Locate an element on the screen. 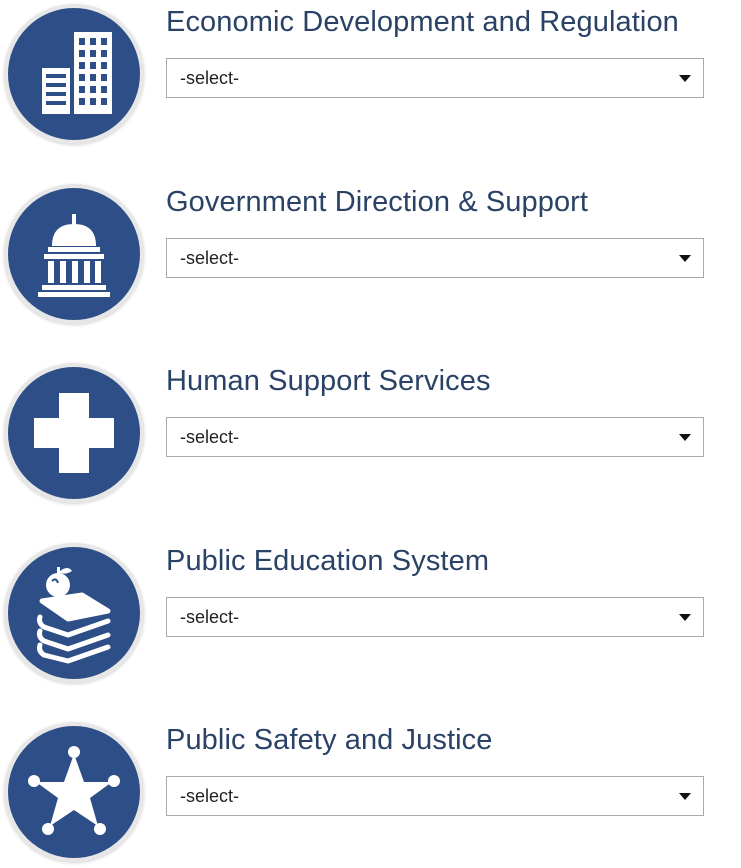 The width and height of the screenshot is (741, 868). human-support-select: -select- is located at coordinates (435, 437).